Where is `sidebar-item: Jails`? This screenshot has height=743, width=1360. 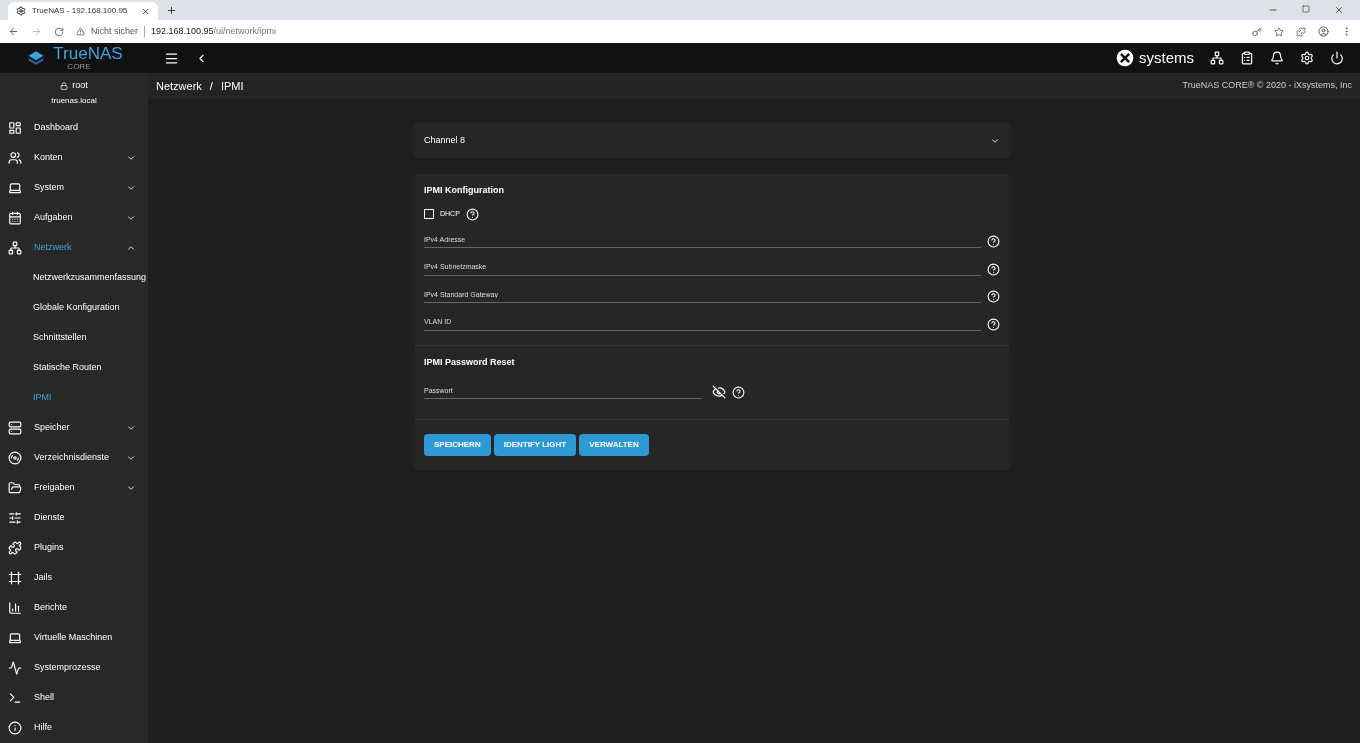
sidebar-item: Jails is located at coordinates (74, 578).